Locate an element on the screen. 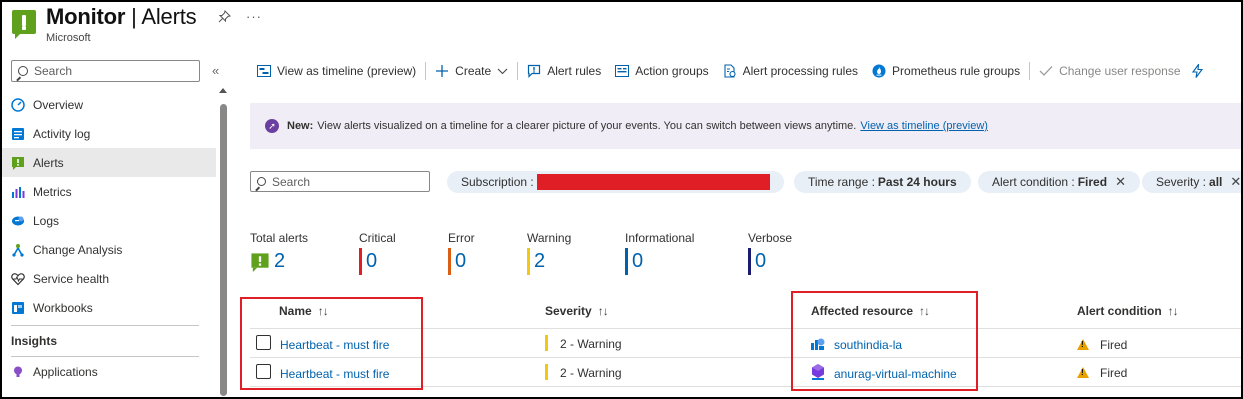 The height and width of the screenshot is (399, 1243). informational-bar is located at coordinates (626, 261).